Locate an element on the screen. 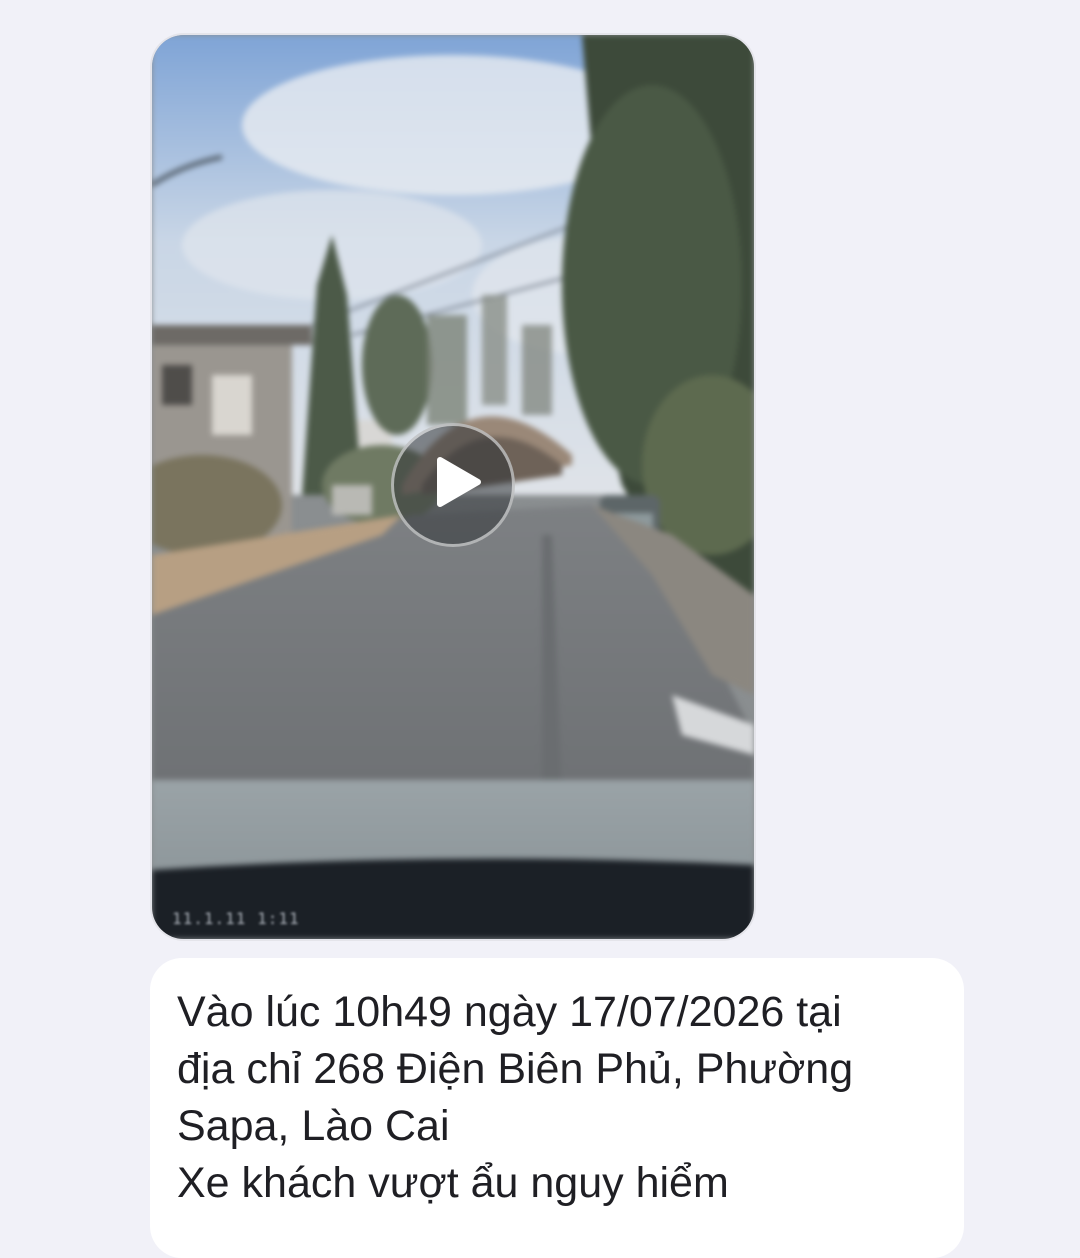  play-icon is located at coordinates (459, 482).